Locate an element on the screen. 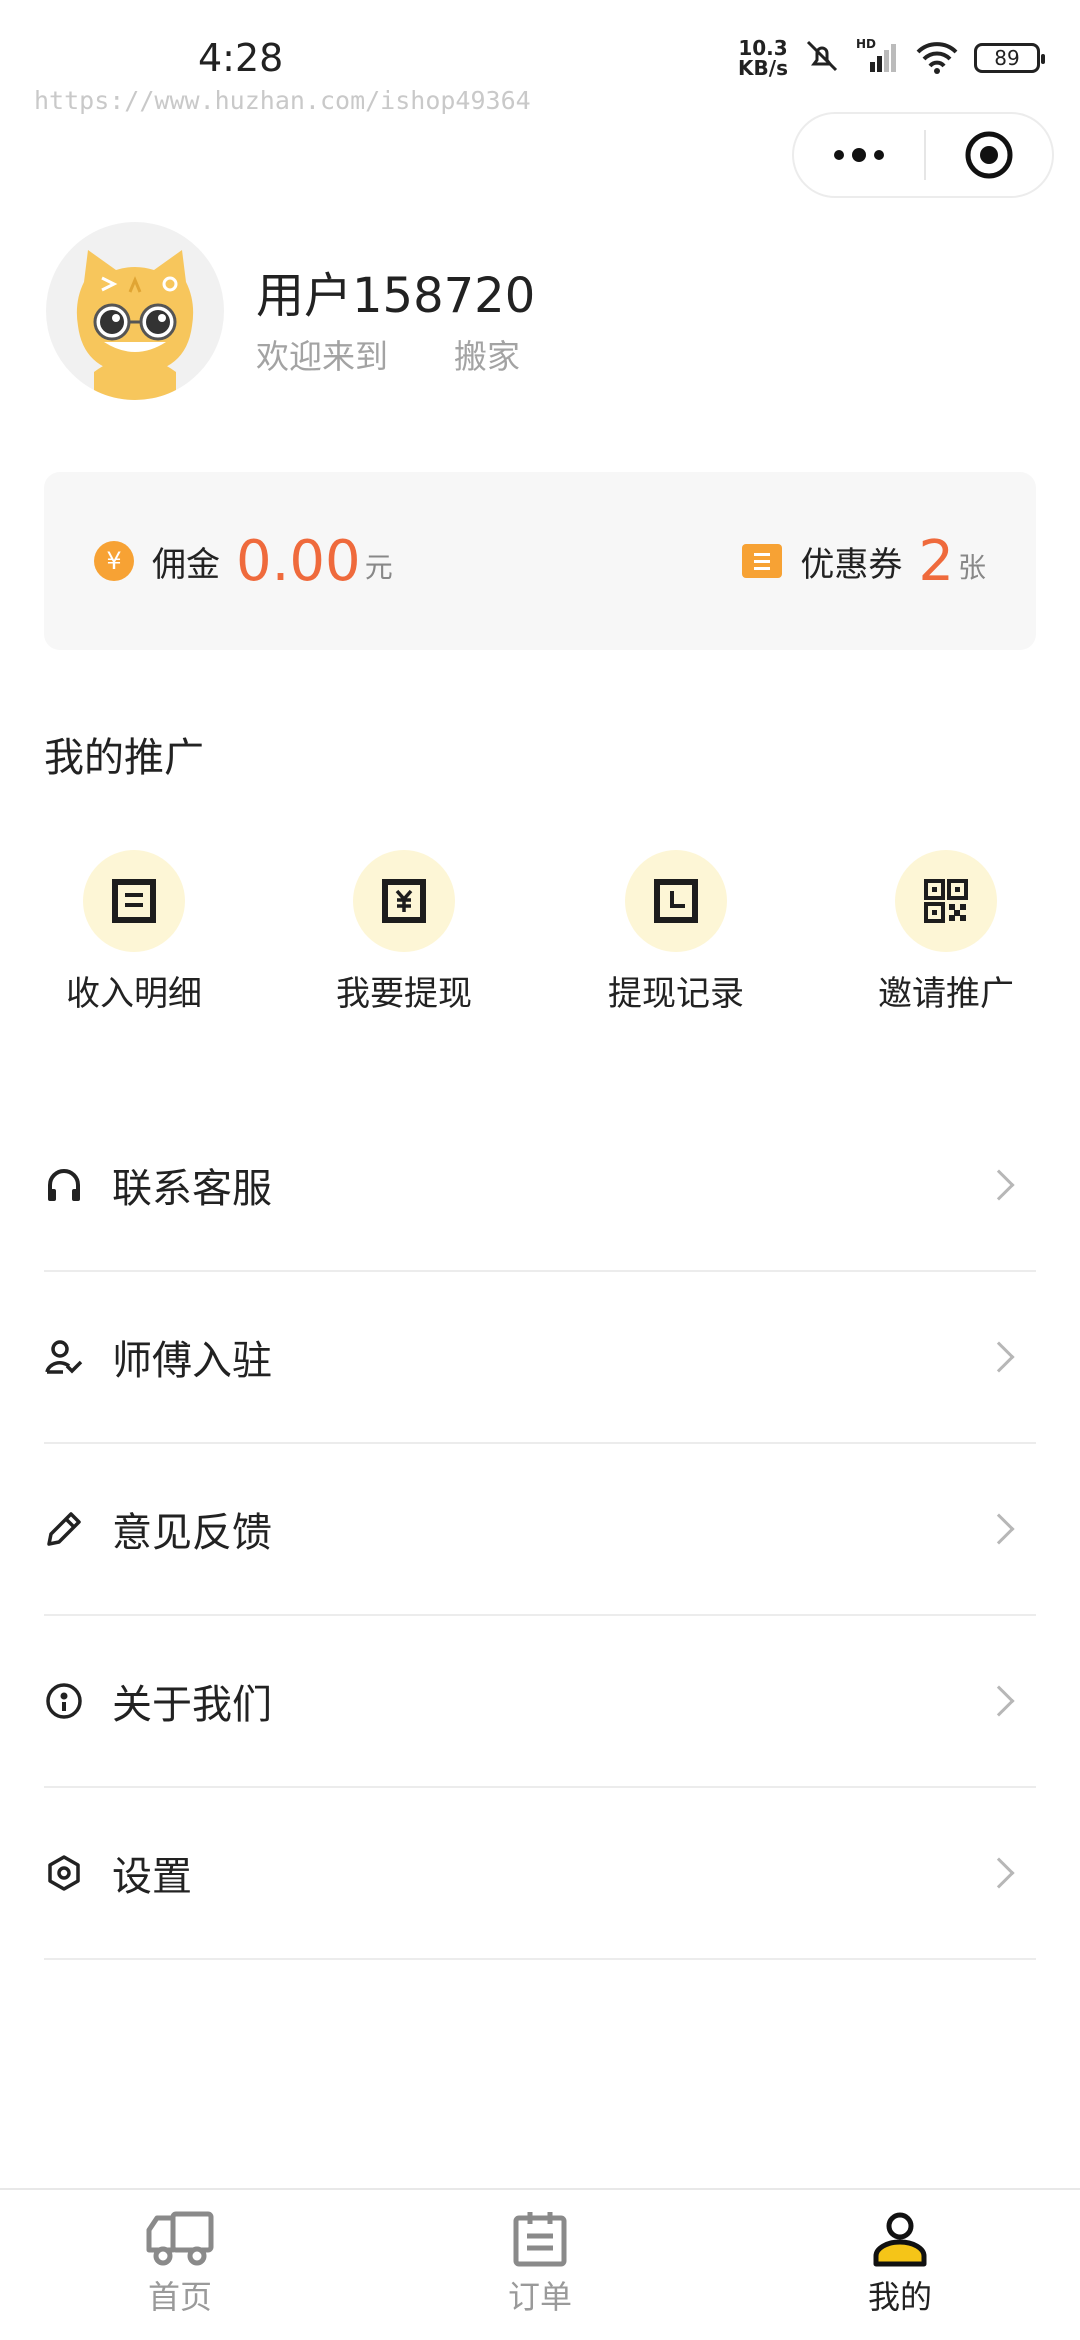 The height and width of the screenshot is (2340, 1080). user-check-icon is located at coordinates (64, 1357).